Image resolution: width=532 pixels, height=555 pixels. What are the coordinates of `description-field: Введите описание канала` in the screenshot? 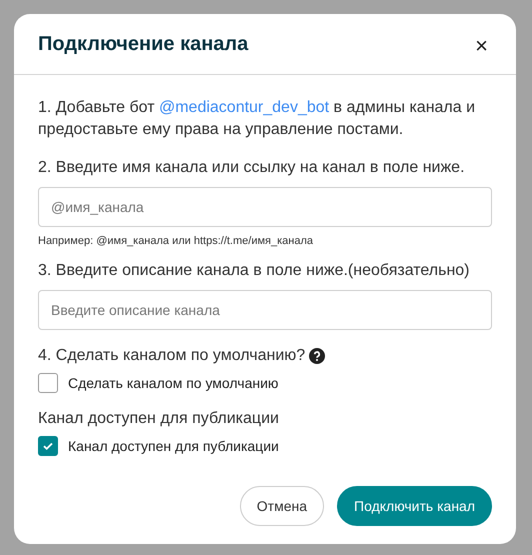 It's located at (265, 310).